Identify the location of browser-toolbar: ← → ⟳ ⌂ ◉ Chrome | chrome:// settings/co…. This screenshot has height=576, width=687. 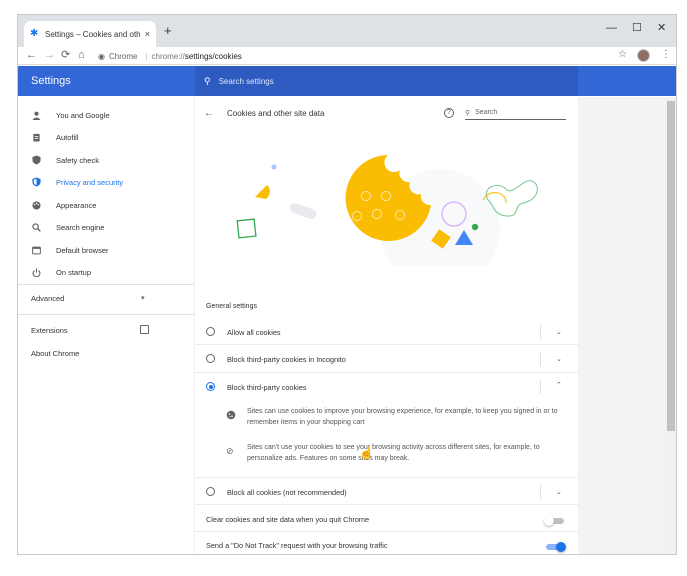
(347, 56).